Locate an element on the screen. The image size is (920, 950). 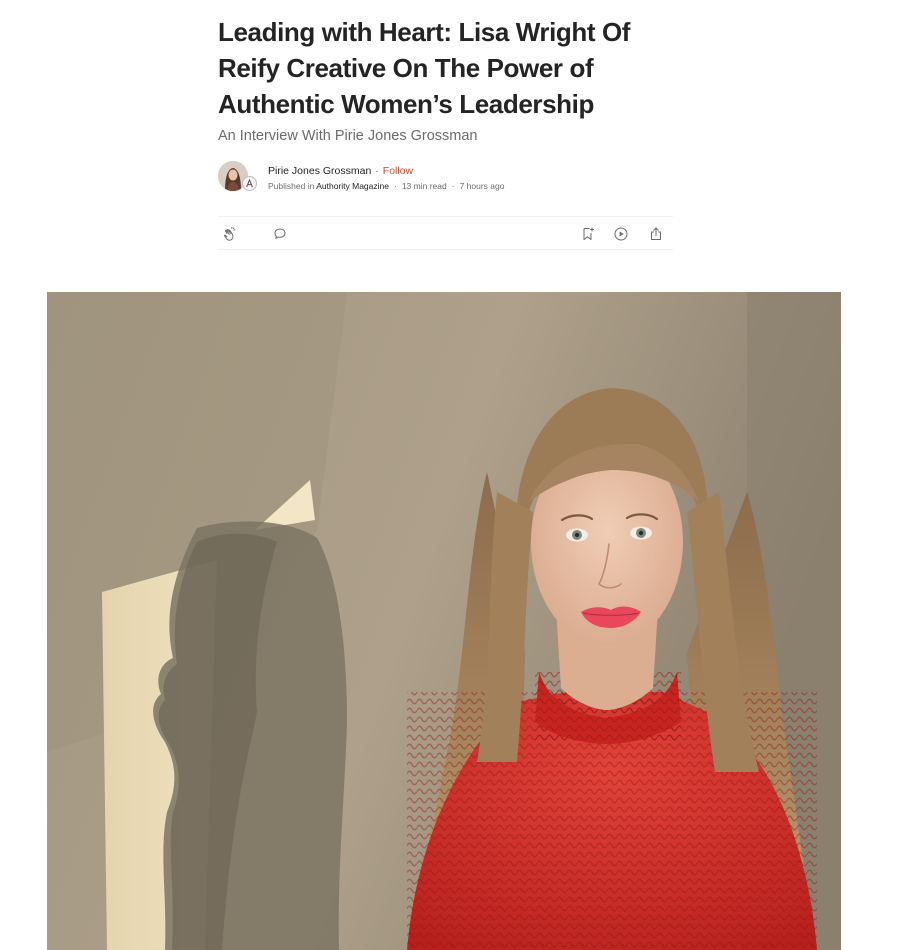
publication-badge-icon is located at coordinates (249, 183).